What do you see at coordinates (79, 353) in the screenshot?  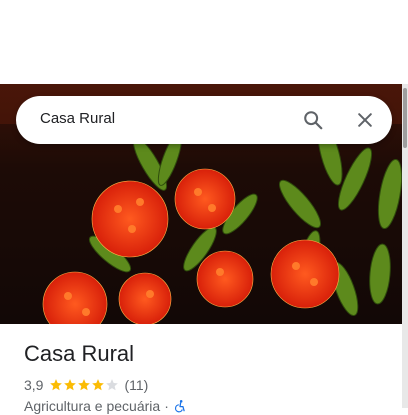 I see `place-name: Casa Rural` at bounding box center [79, 353].